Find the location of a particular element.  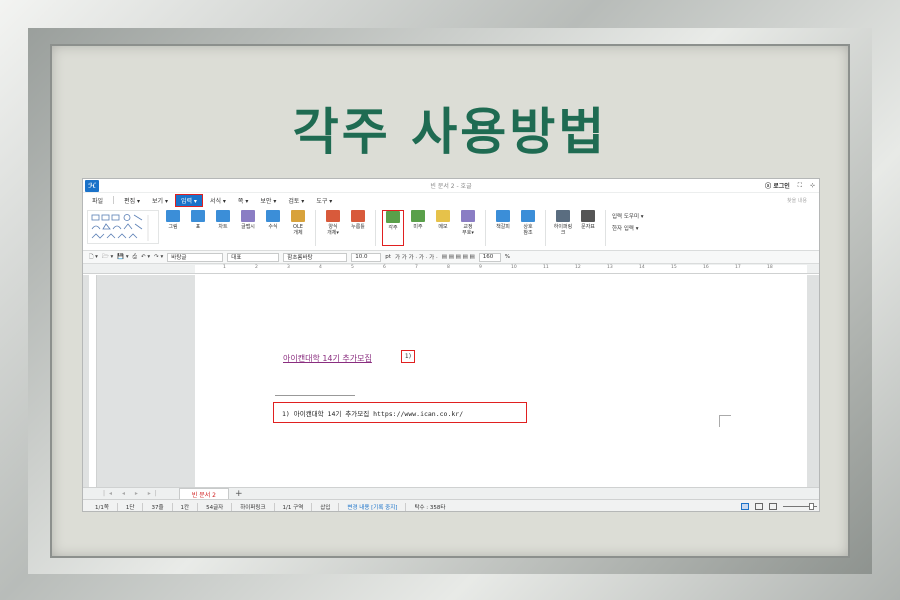

search-hint: 찾을 내용 is located at coordinates (803, 200).